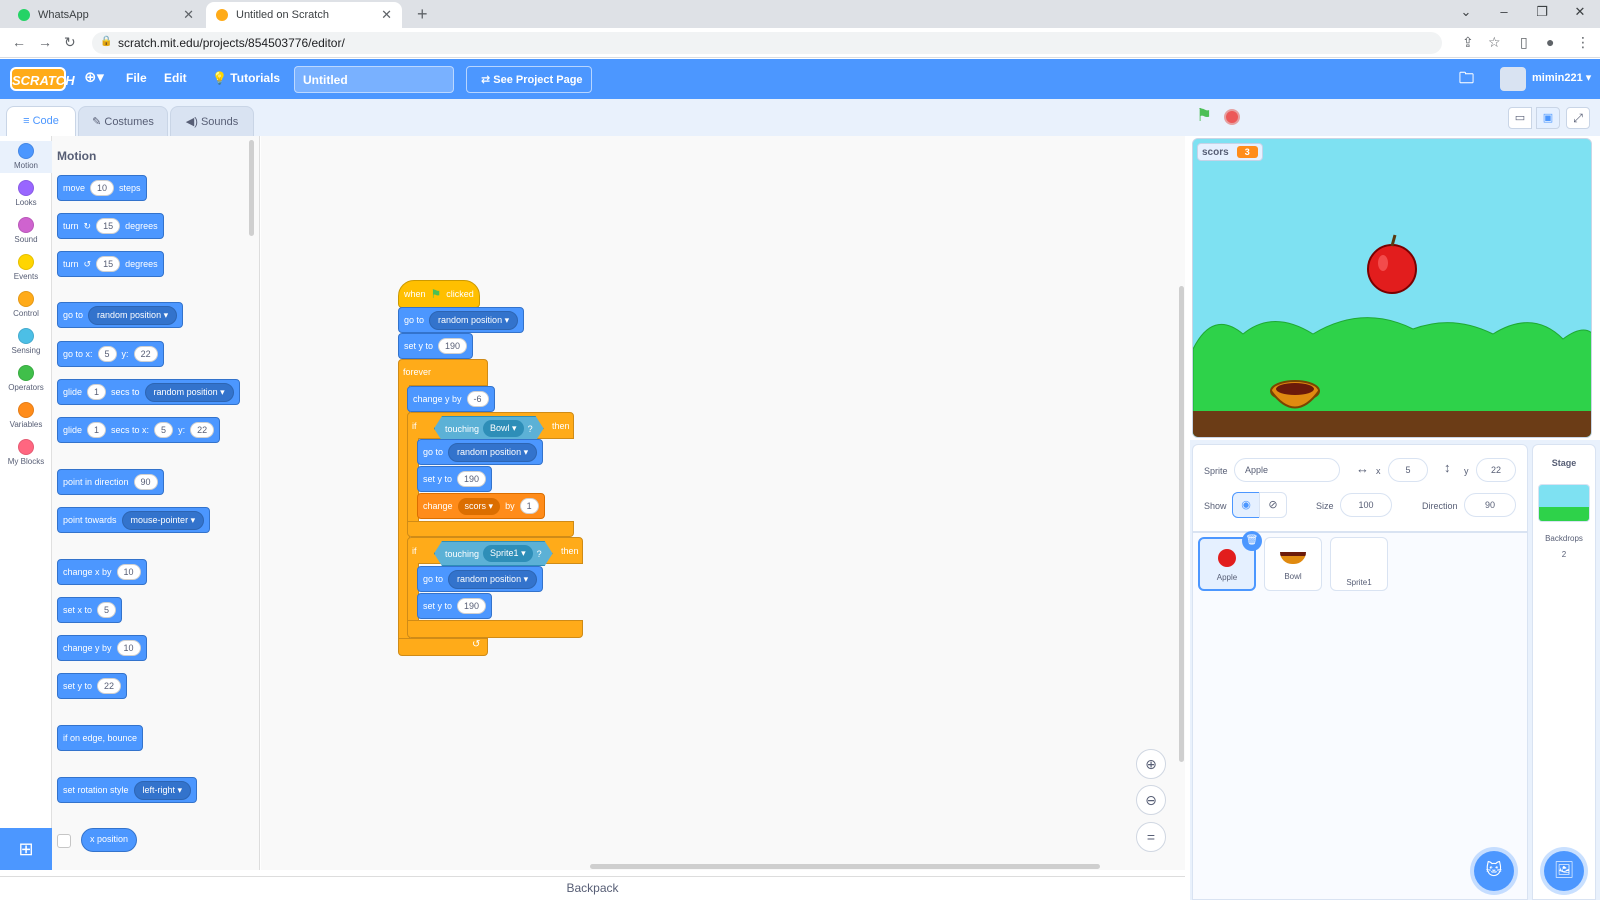  Describe the element at coordinates (1392, 288) in the screenshot. I see `stage-canvas` at that location.